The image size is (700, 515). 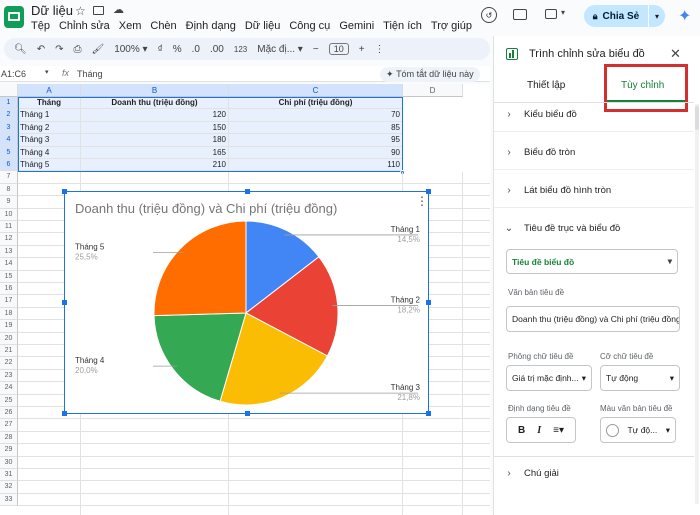 What do you see at coordinates (20, 49) in the screenshot?
I see `search-menus-icon: 🔍︎` at bounding box center [20, 49].